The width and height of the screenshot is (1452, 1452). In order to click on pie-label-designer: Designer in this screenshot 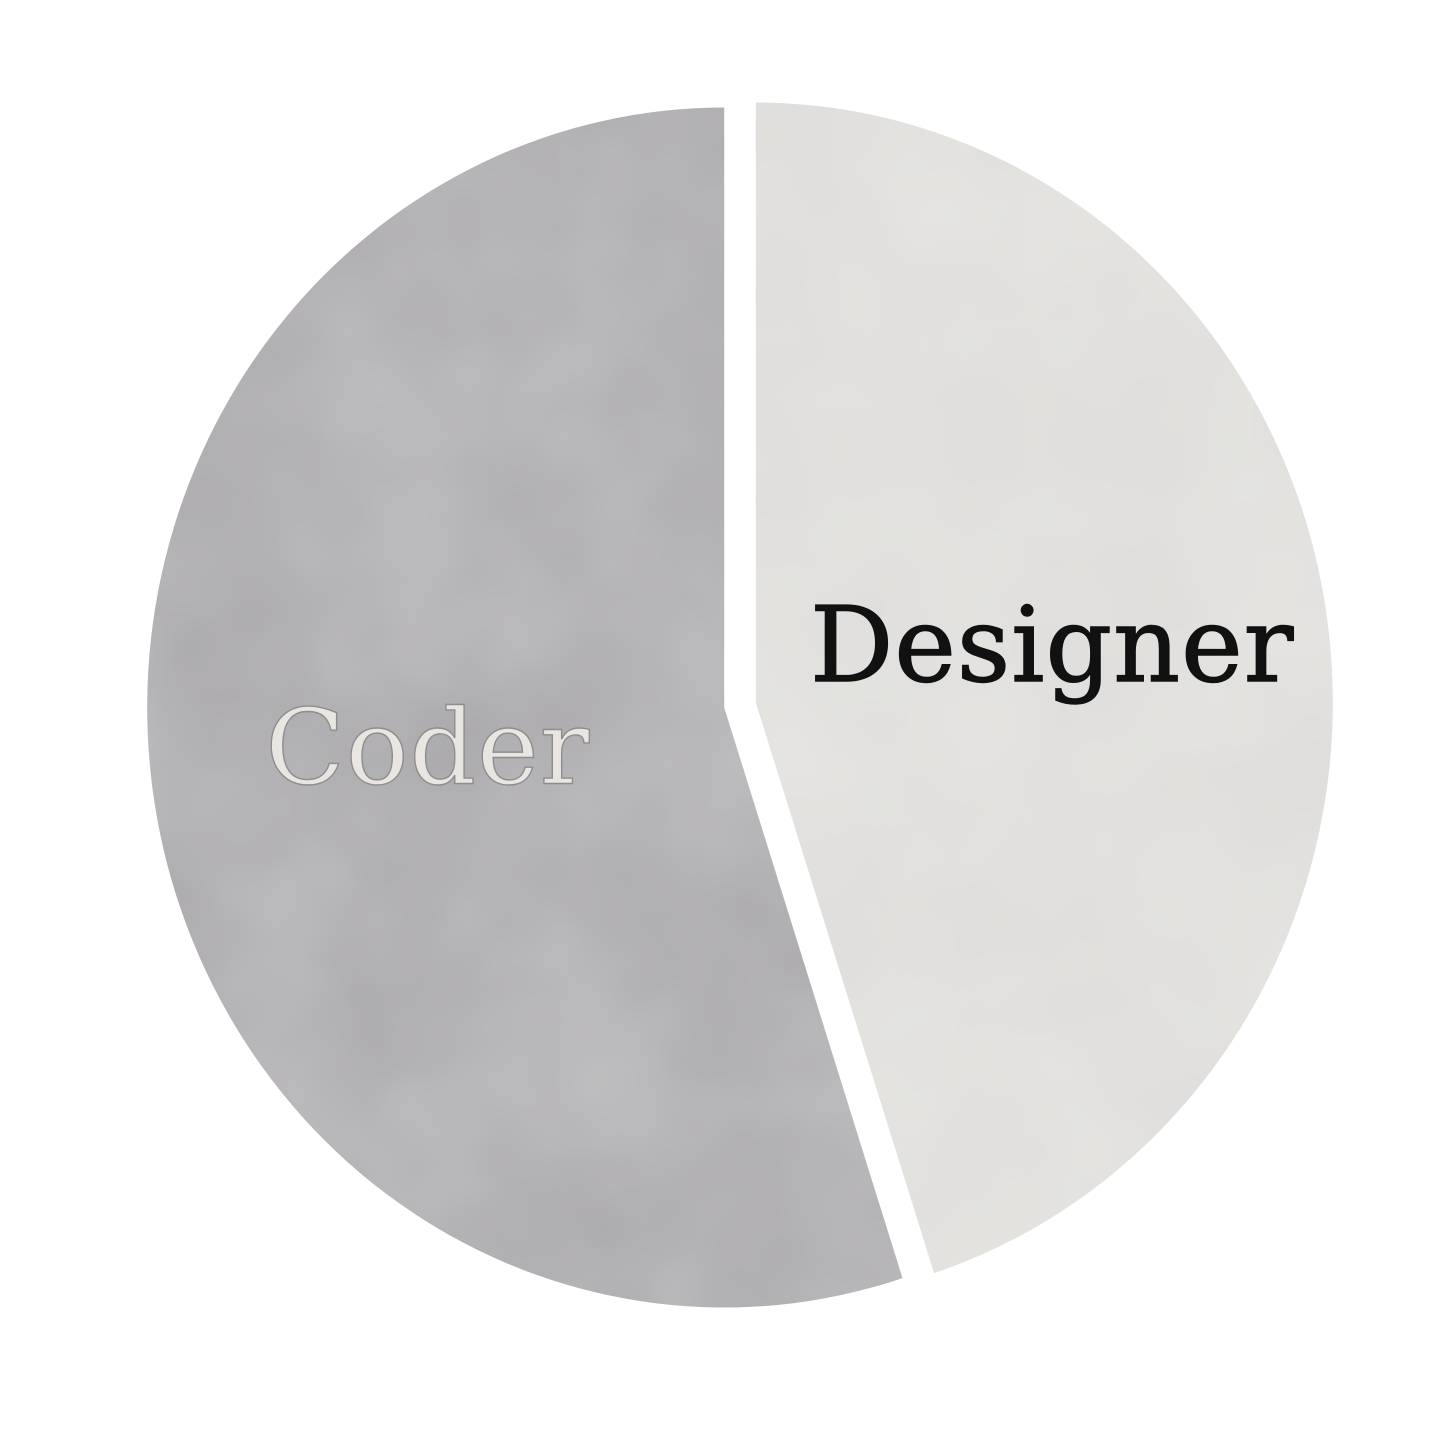, I will do `click(1052, 645)`.